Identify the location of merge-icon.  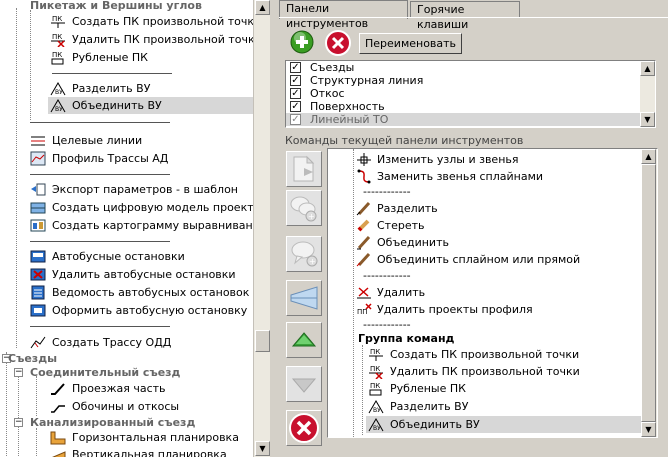
(364, 242).